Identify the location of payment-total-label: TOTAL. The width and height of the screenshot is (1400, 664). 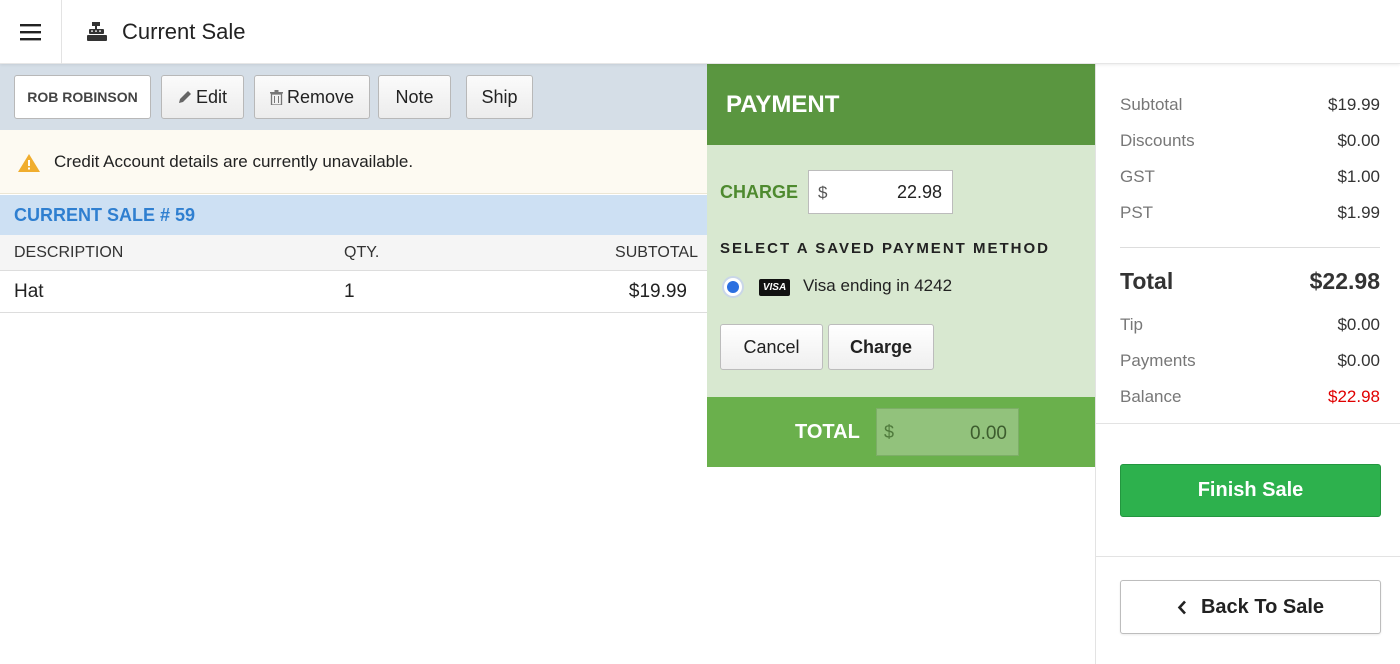
(827, 432).